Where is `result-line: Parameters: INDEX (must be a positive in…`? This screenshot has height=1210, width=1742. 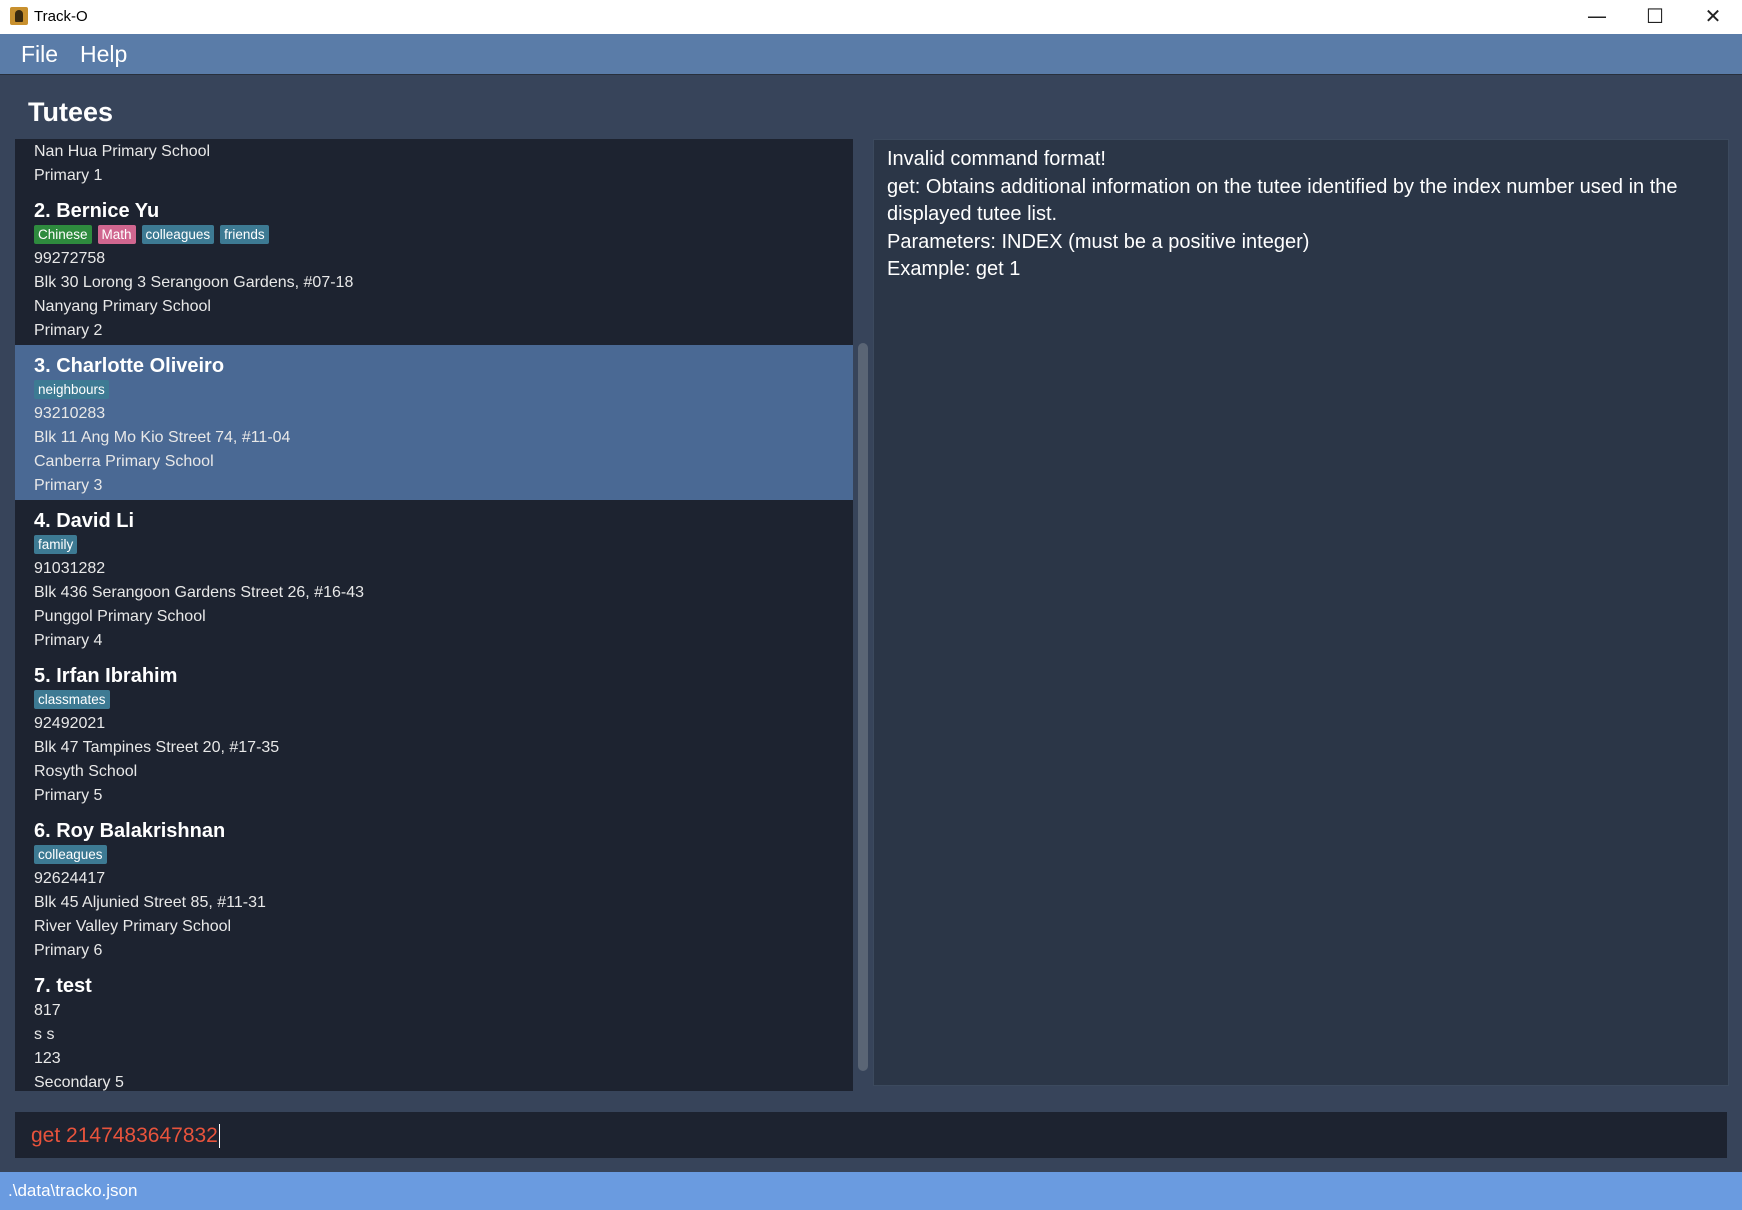
result-line: Parameters: INDEX (must be a positive in… is located at coordinates (1098, 241).